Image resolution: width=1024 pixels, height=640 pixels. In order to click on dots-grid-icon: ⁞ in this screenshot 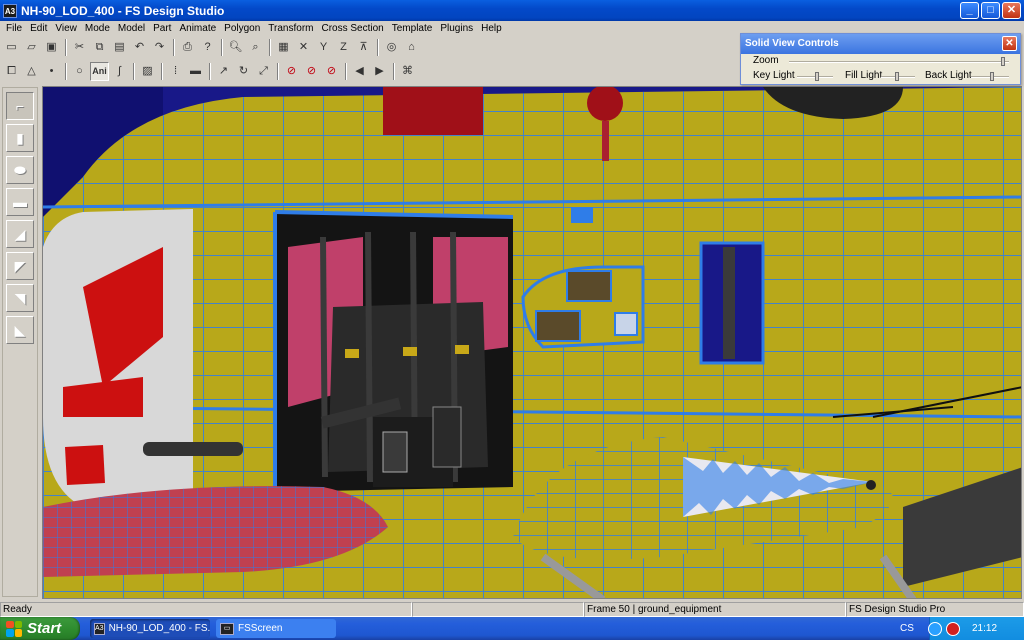, I will do `click(175, 71)`.